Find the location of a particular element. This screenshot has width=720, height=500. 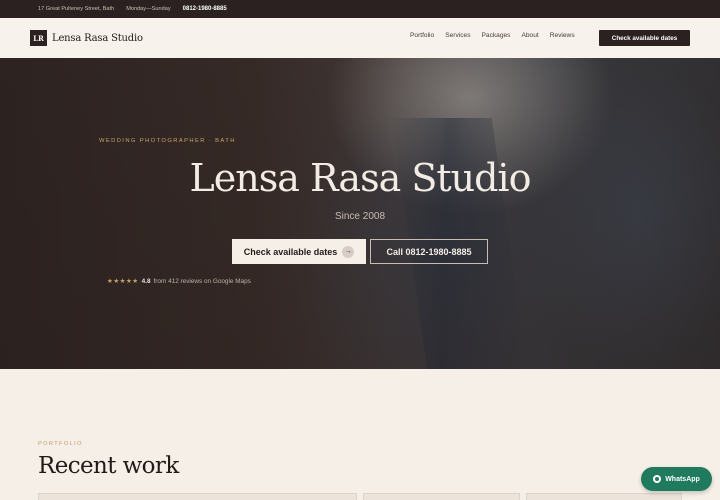

rating-score: 4.8 is located at coordinates (146, 281).